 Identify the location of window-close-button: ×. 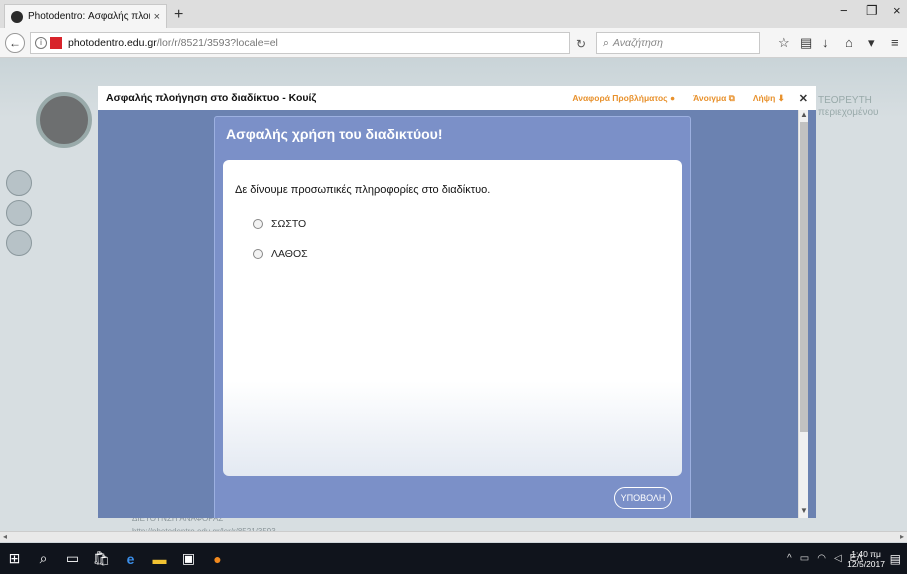
(897, 10).